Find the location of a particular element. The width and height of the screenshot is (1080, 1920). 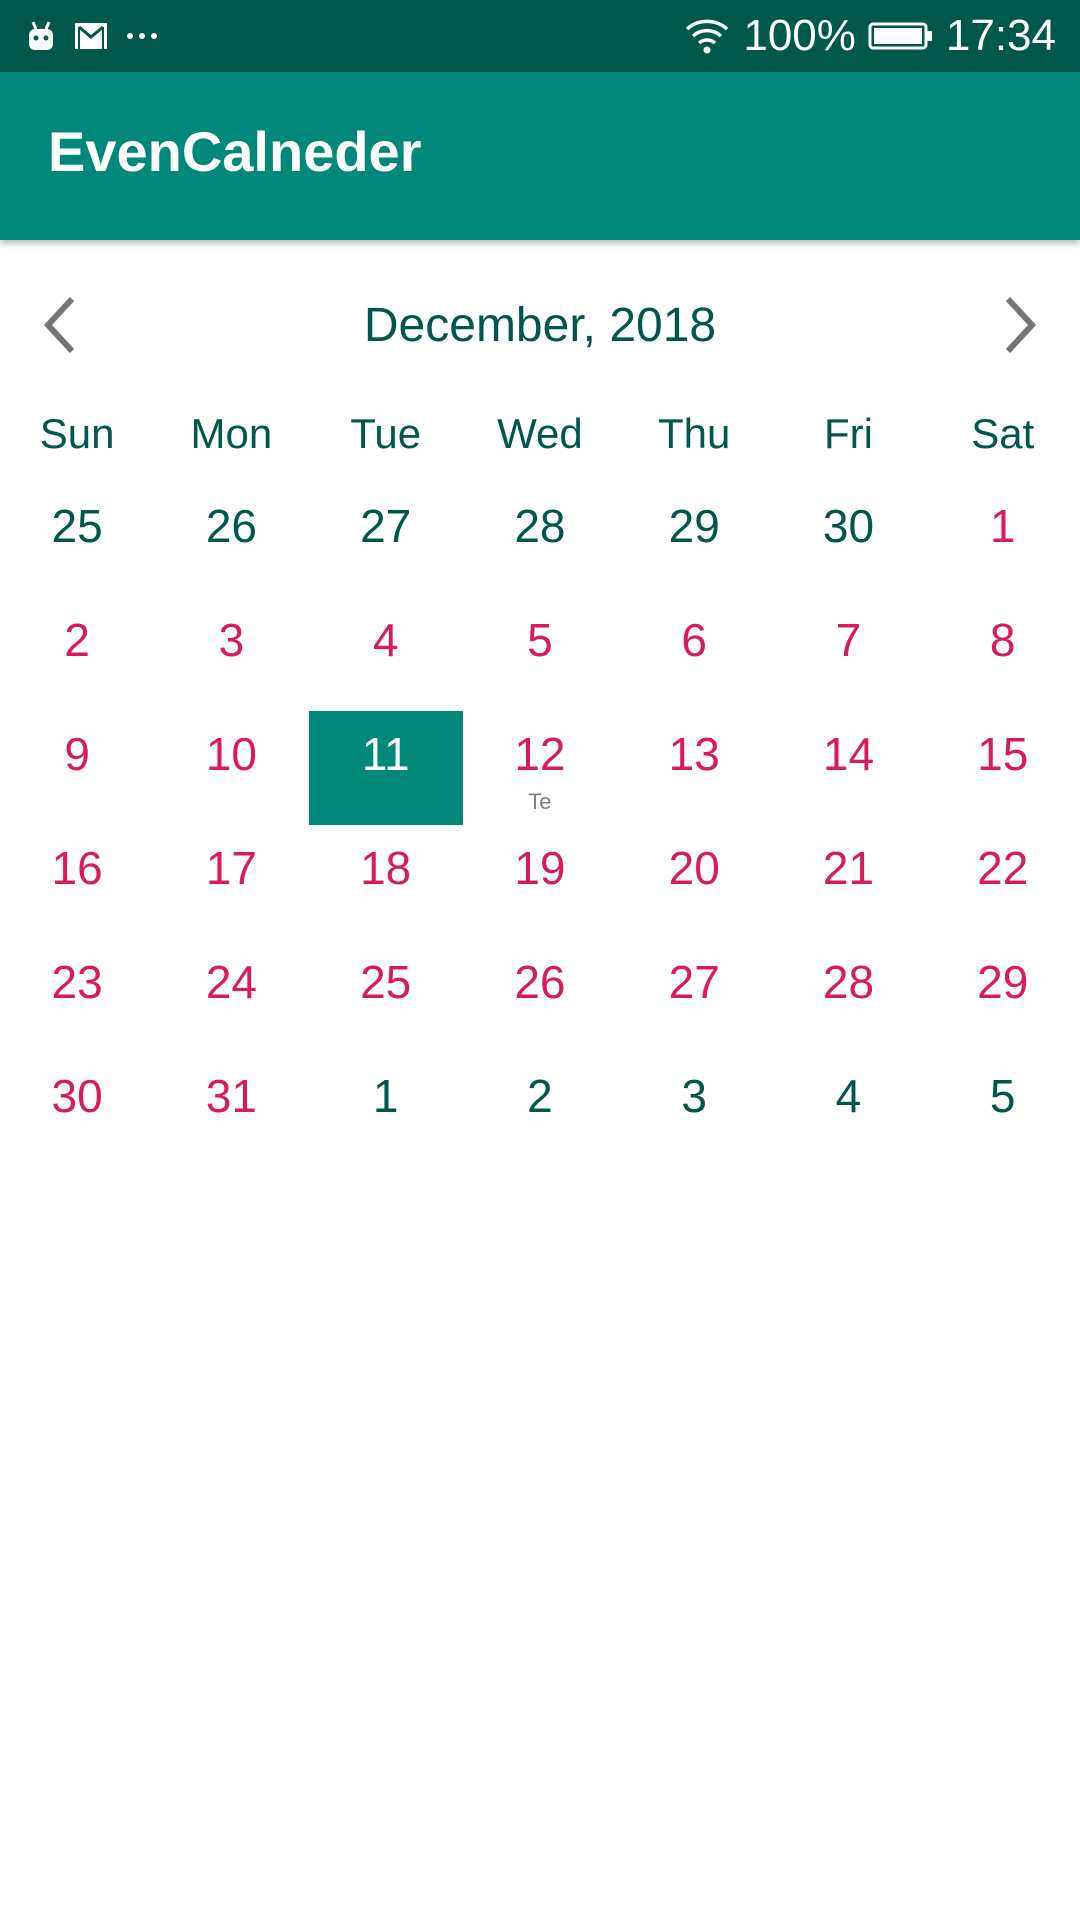

calendar-day: 15 is located at coordinates (1003, 768).